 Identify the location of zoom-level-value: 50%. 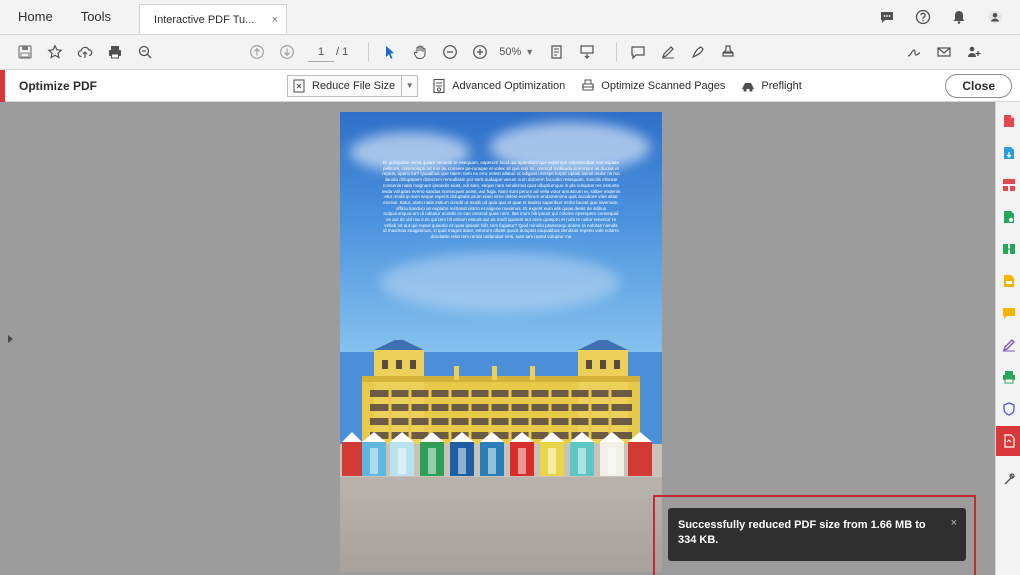
(510, 52).